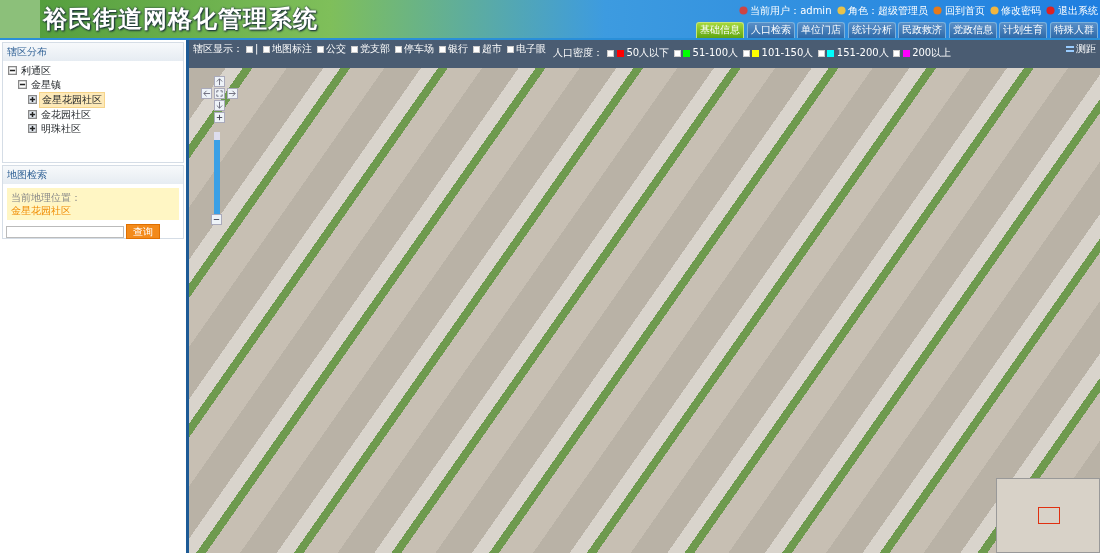  Describe the element at coordinates (1023, 29) in the screenshot. I see `nav-tab: 计划生育` at that location.